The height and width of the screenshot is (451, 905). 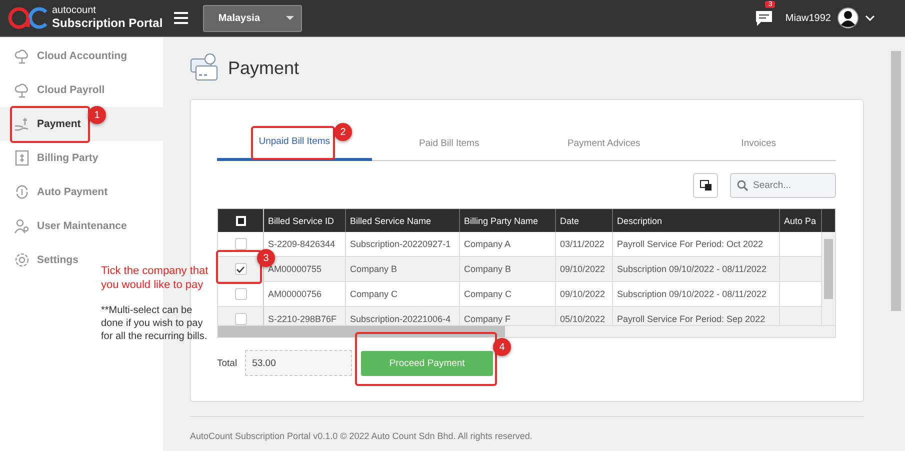 What do you see at coordinates (290, 18) in the screenshot?
I see `caret-icon` at bounding box center [290, 18].